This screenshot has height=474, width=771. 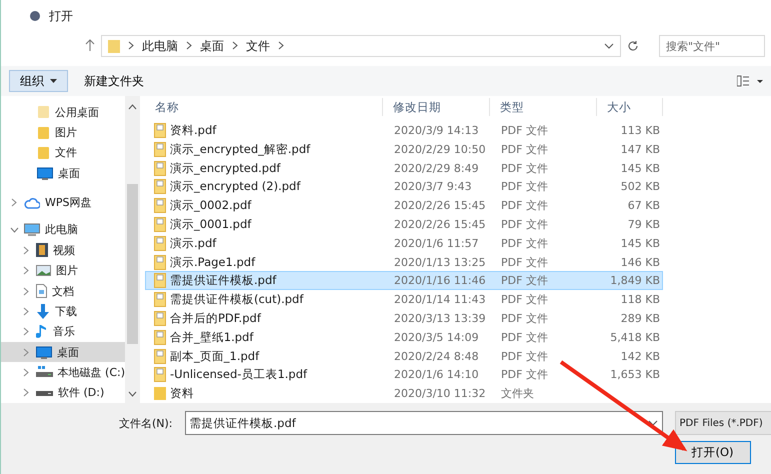 I want to click on date-cell-text: 2020/3/7 9:43, so click(x=433, y=187).